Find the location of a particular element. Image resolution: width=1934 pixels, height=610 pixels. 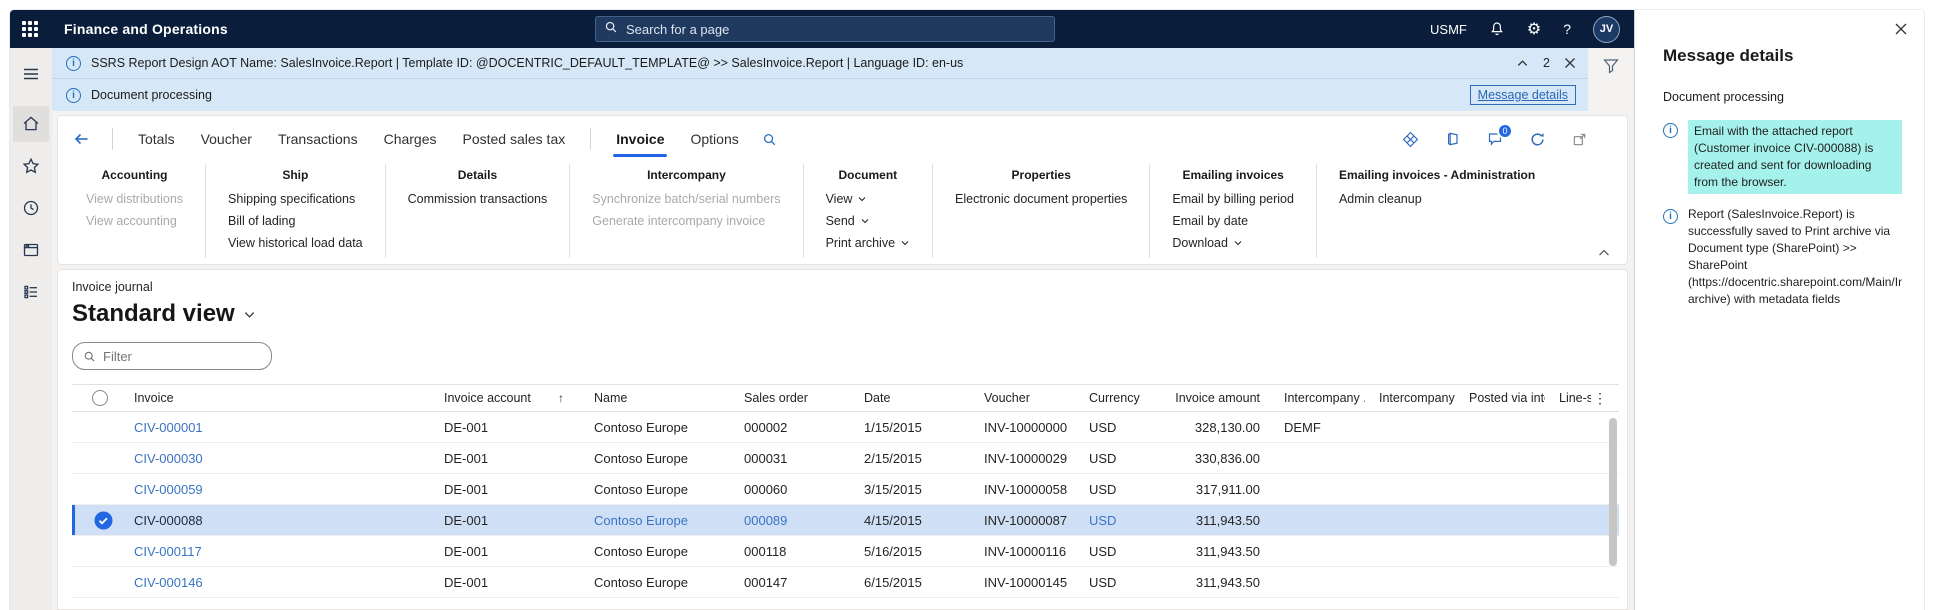

close-panel-icon is located at coordinates (1901, 29).